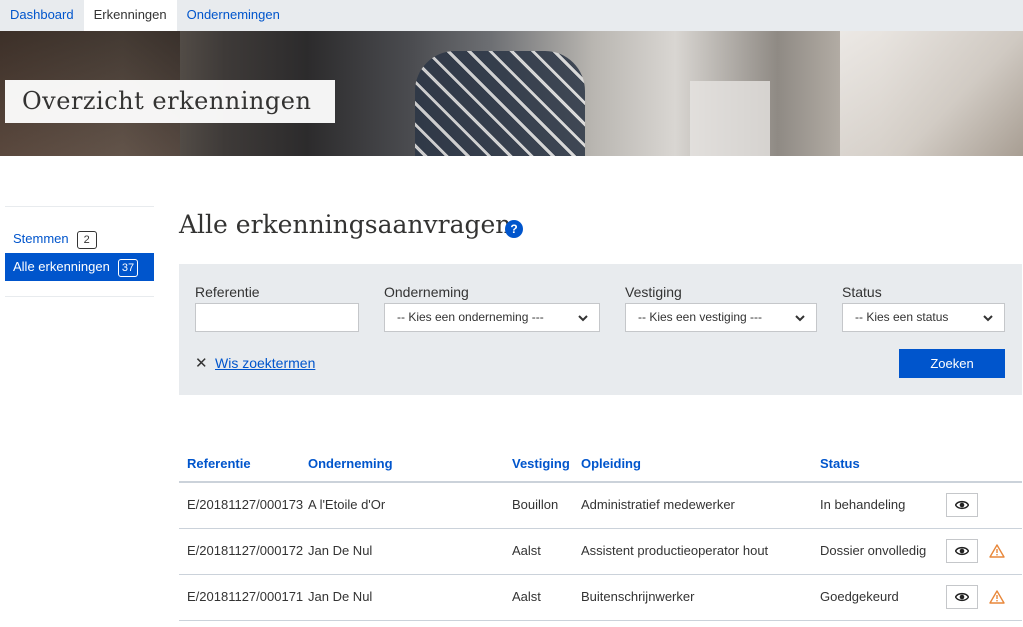  Describe the element at coordinates (79, 296) in the screenshot. I see `sidebar-divider` at that location.